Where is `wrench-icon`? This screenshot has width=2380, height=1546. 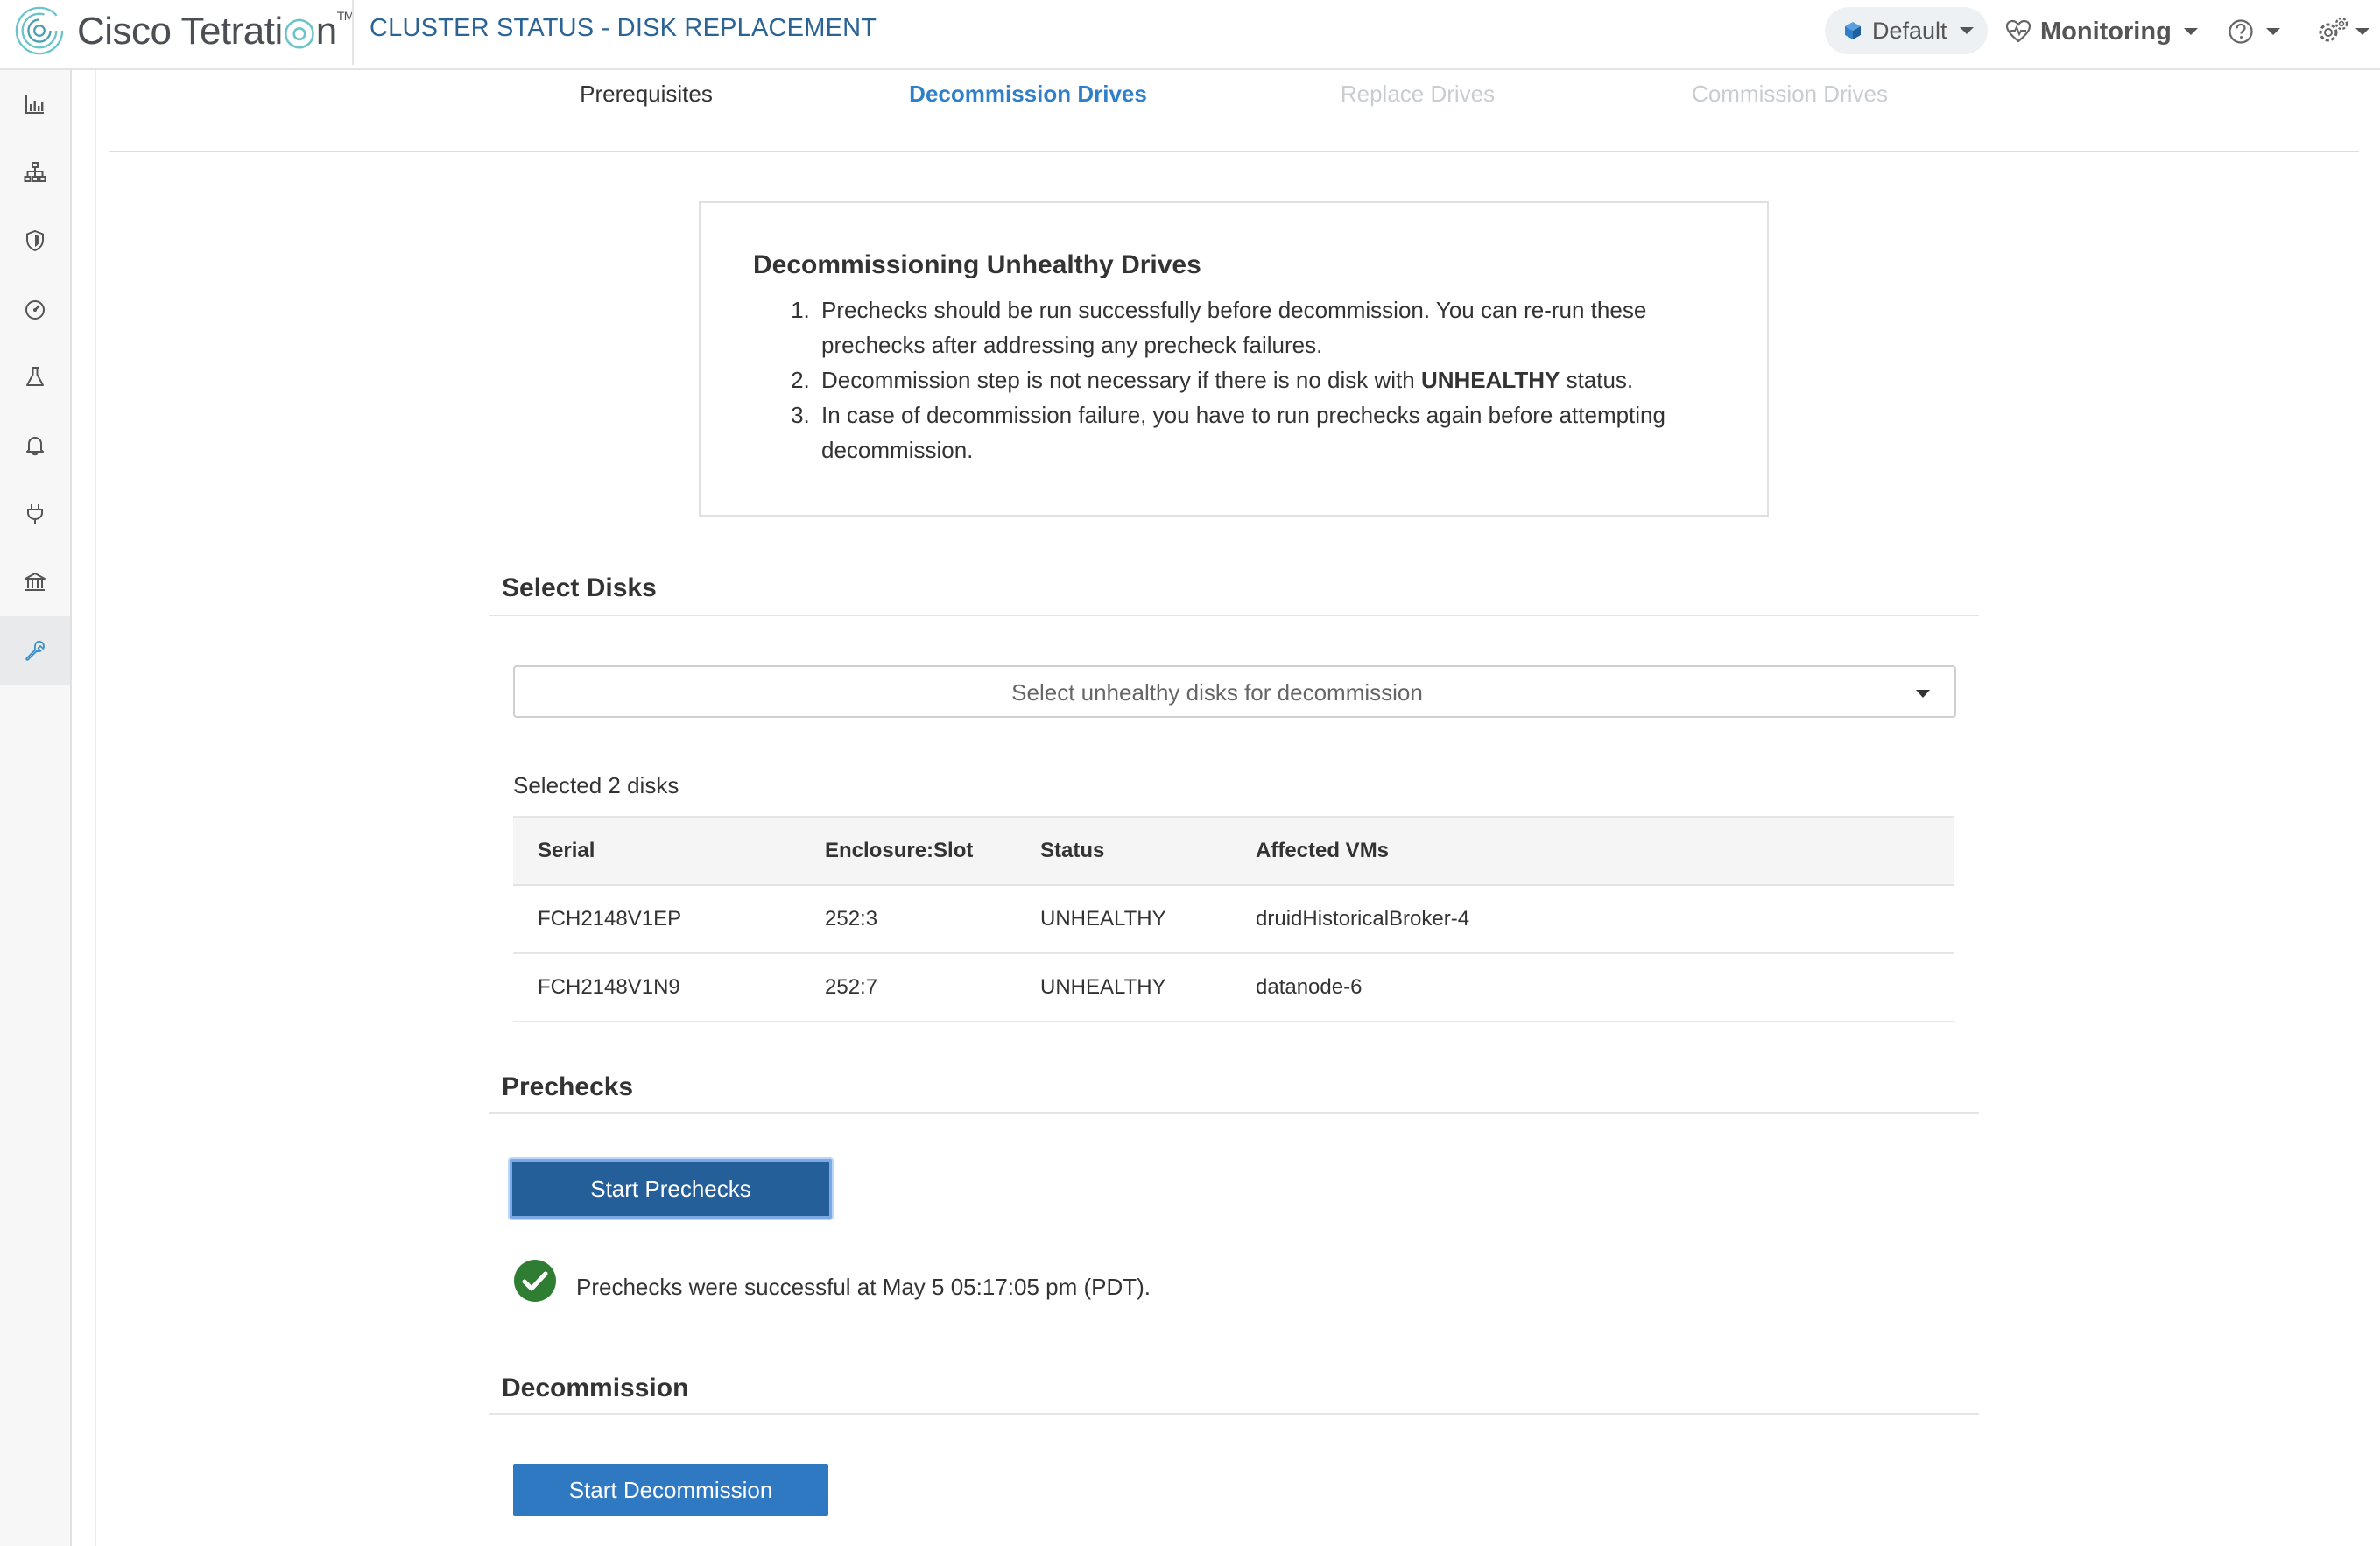
wrench-icon is located at coordinates (35, 650).